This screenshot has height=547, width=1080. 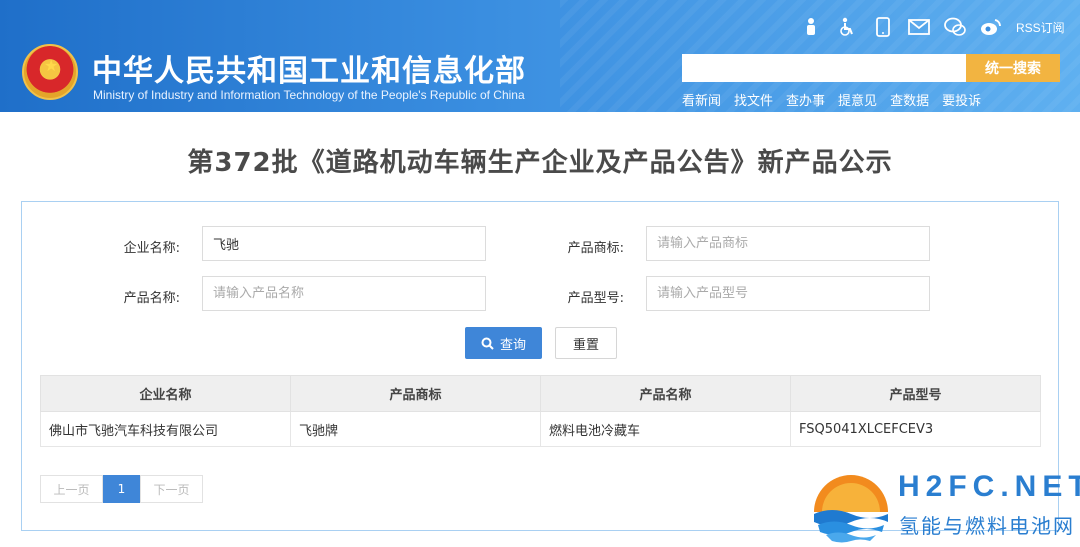 What do you see at coordinates (811, 27) in the screenshot?
I see `elderly-mode-icon` at bounding box center [811, 27].